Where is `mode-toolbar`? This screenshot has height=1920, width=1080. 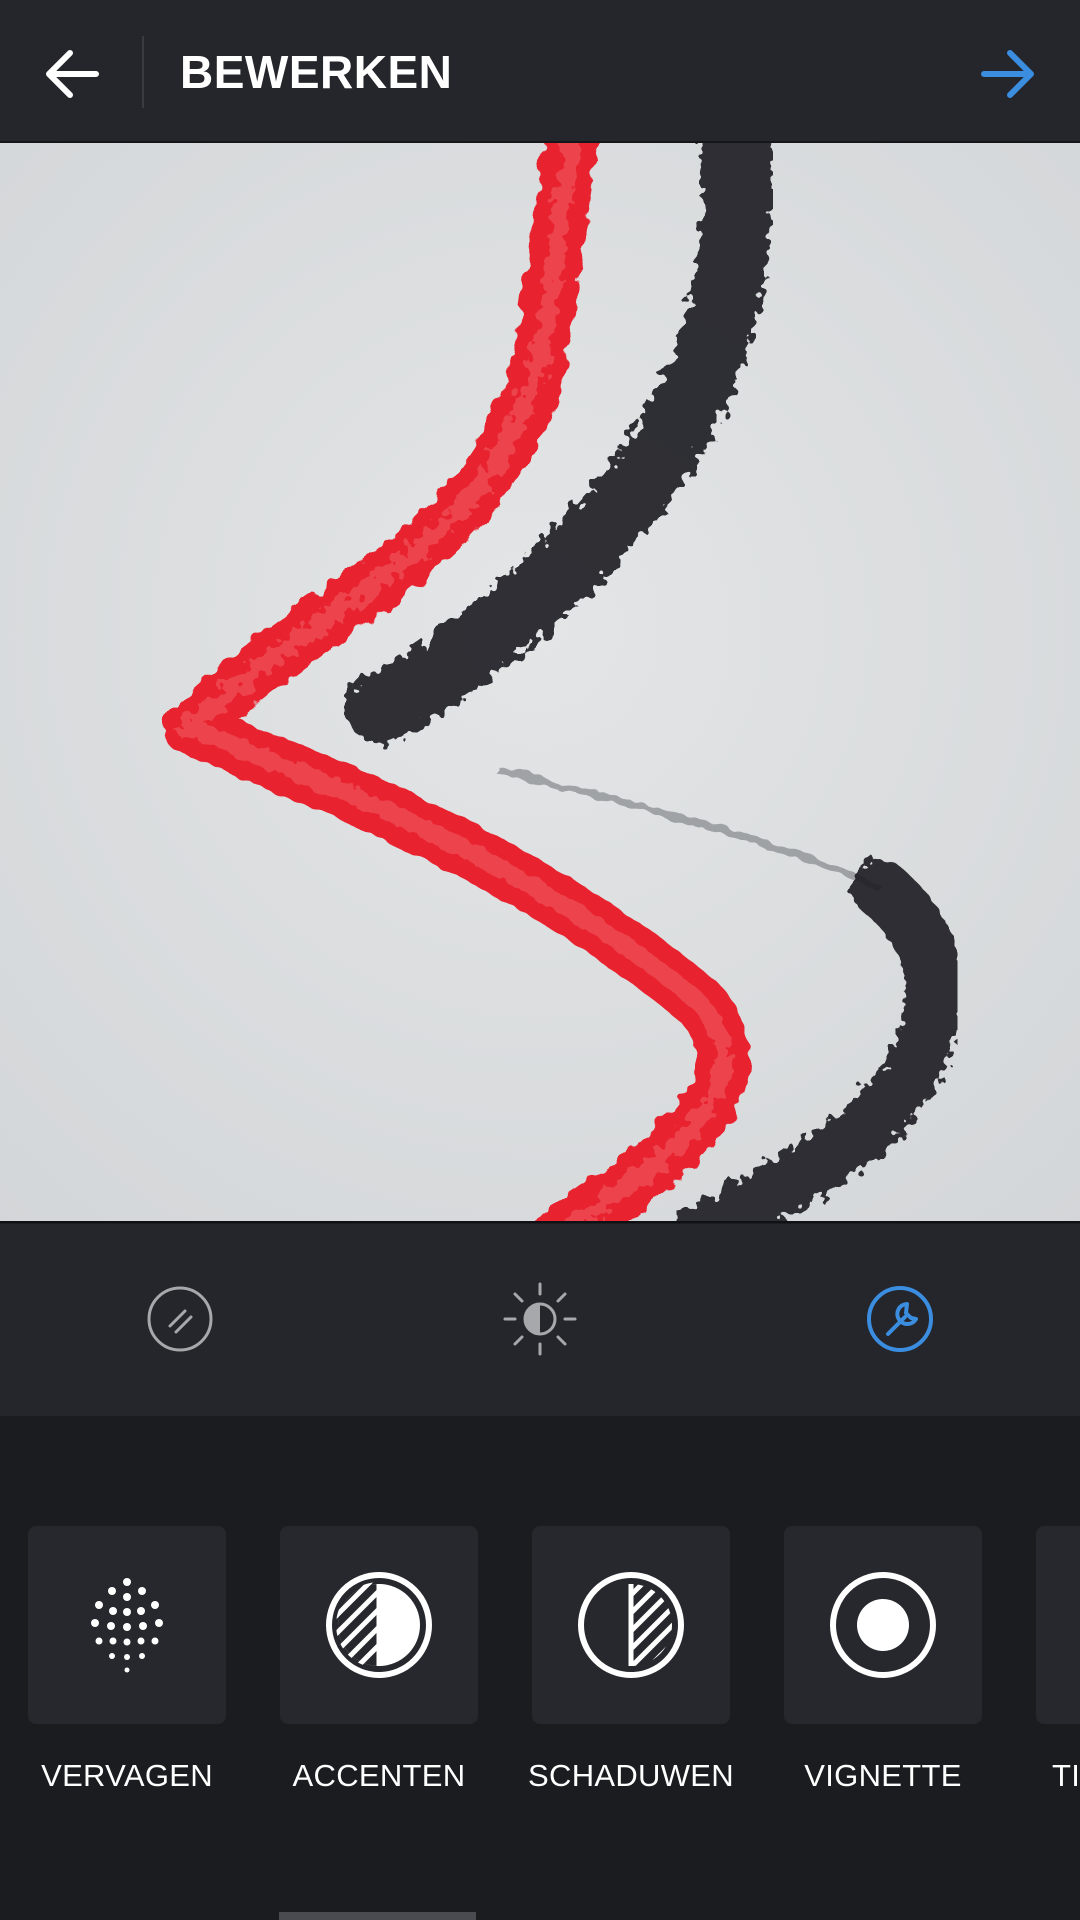
mode-toolbar is located at coordinates (540, 1320).